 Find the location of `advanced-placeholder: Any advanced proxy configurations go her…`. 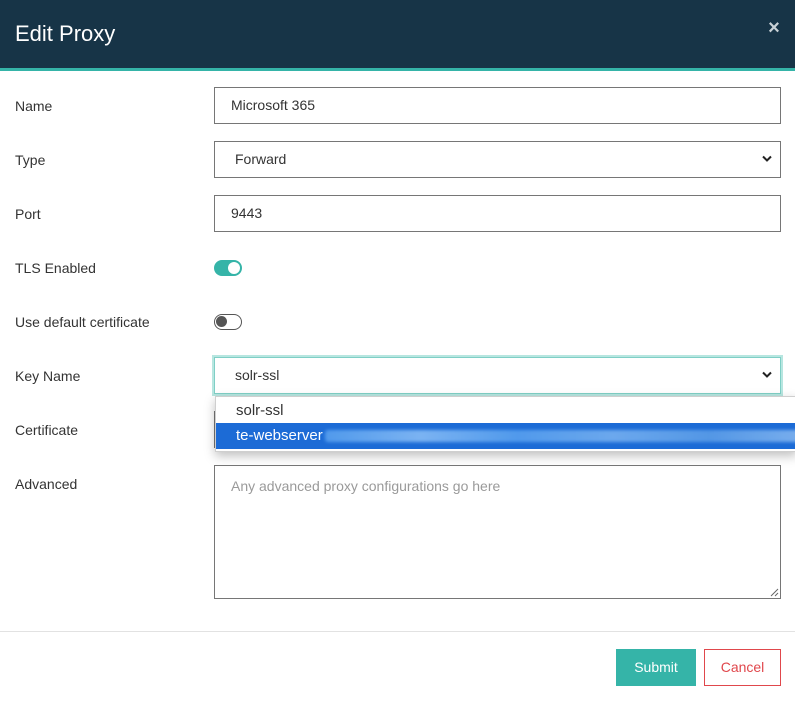

advanced-placeholder: Any advanced proxy configurations go her… is located at coordinates (366, 486).